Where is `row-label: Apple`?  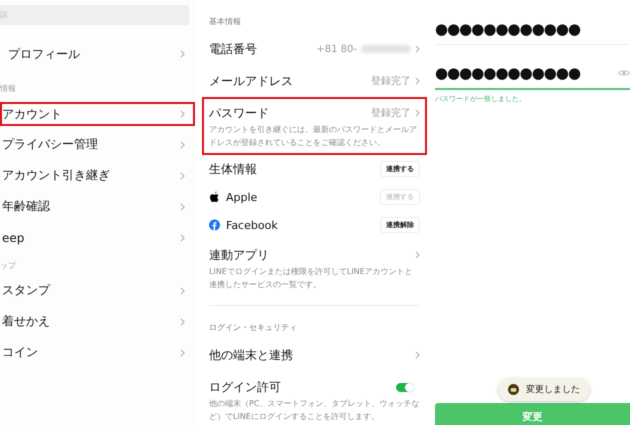
row-label: Apple is located at coordinates (242, 197).